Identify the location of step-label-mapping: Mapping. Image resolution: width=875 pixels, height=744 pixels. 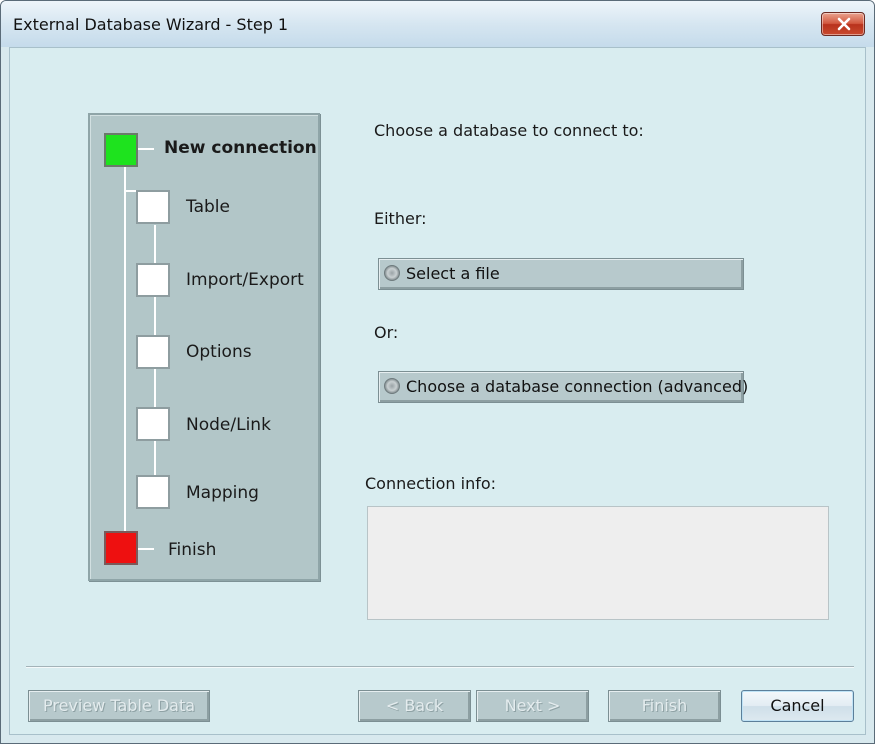
(222, 493).